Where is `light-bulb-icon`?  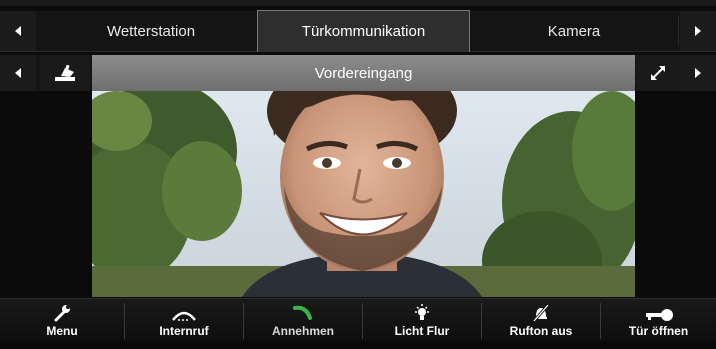
light-bulb-icon is located at coordinates (422, 312).